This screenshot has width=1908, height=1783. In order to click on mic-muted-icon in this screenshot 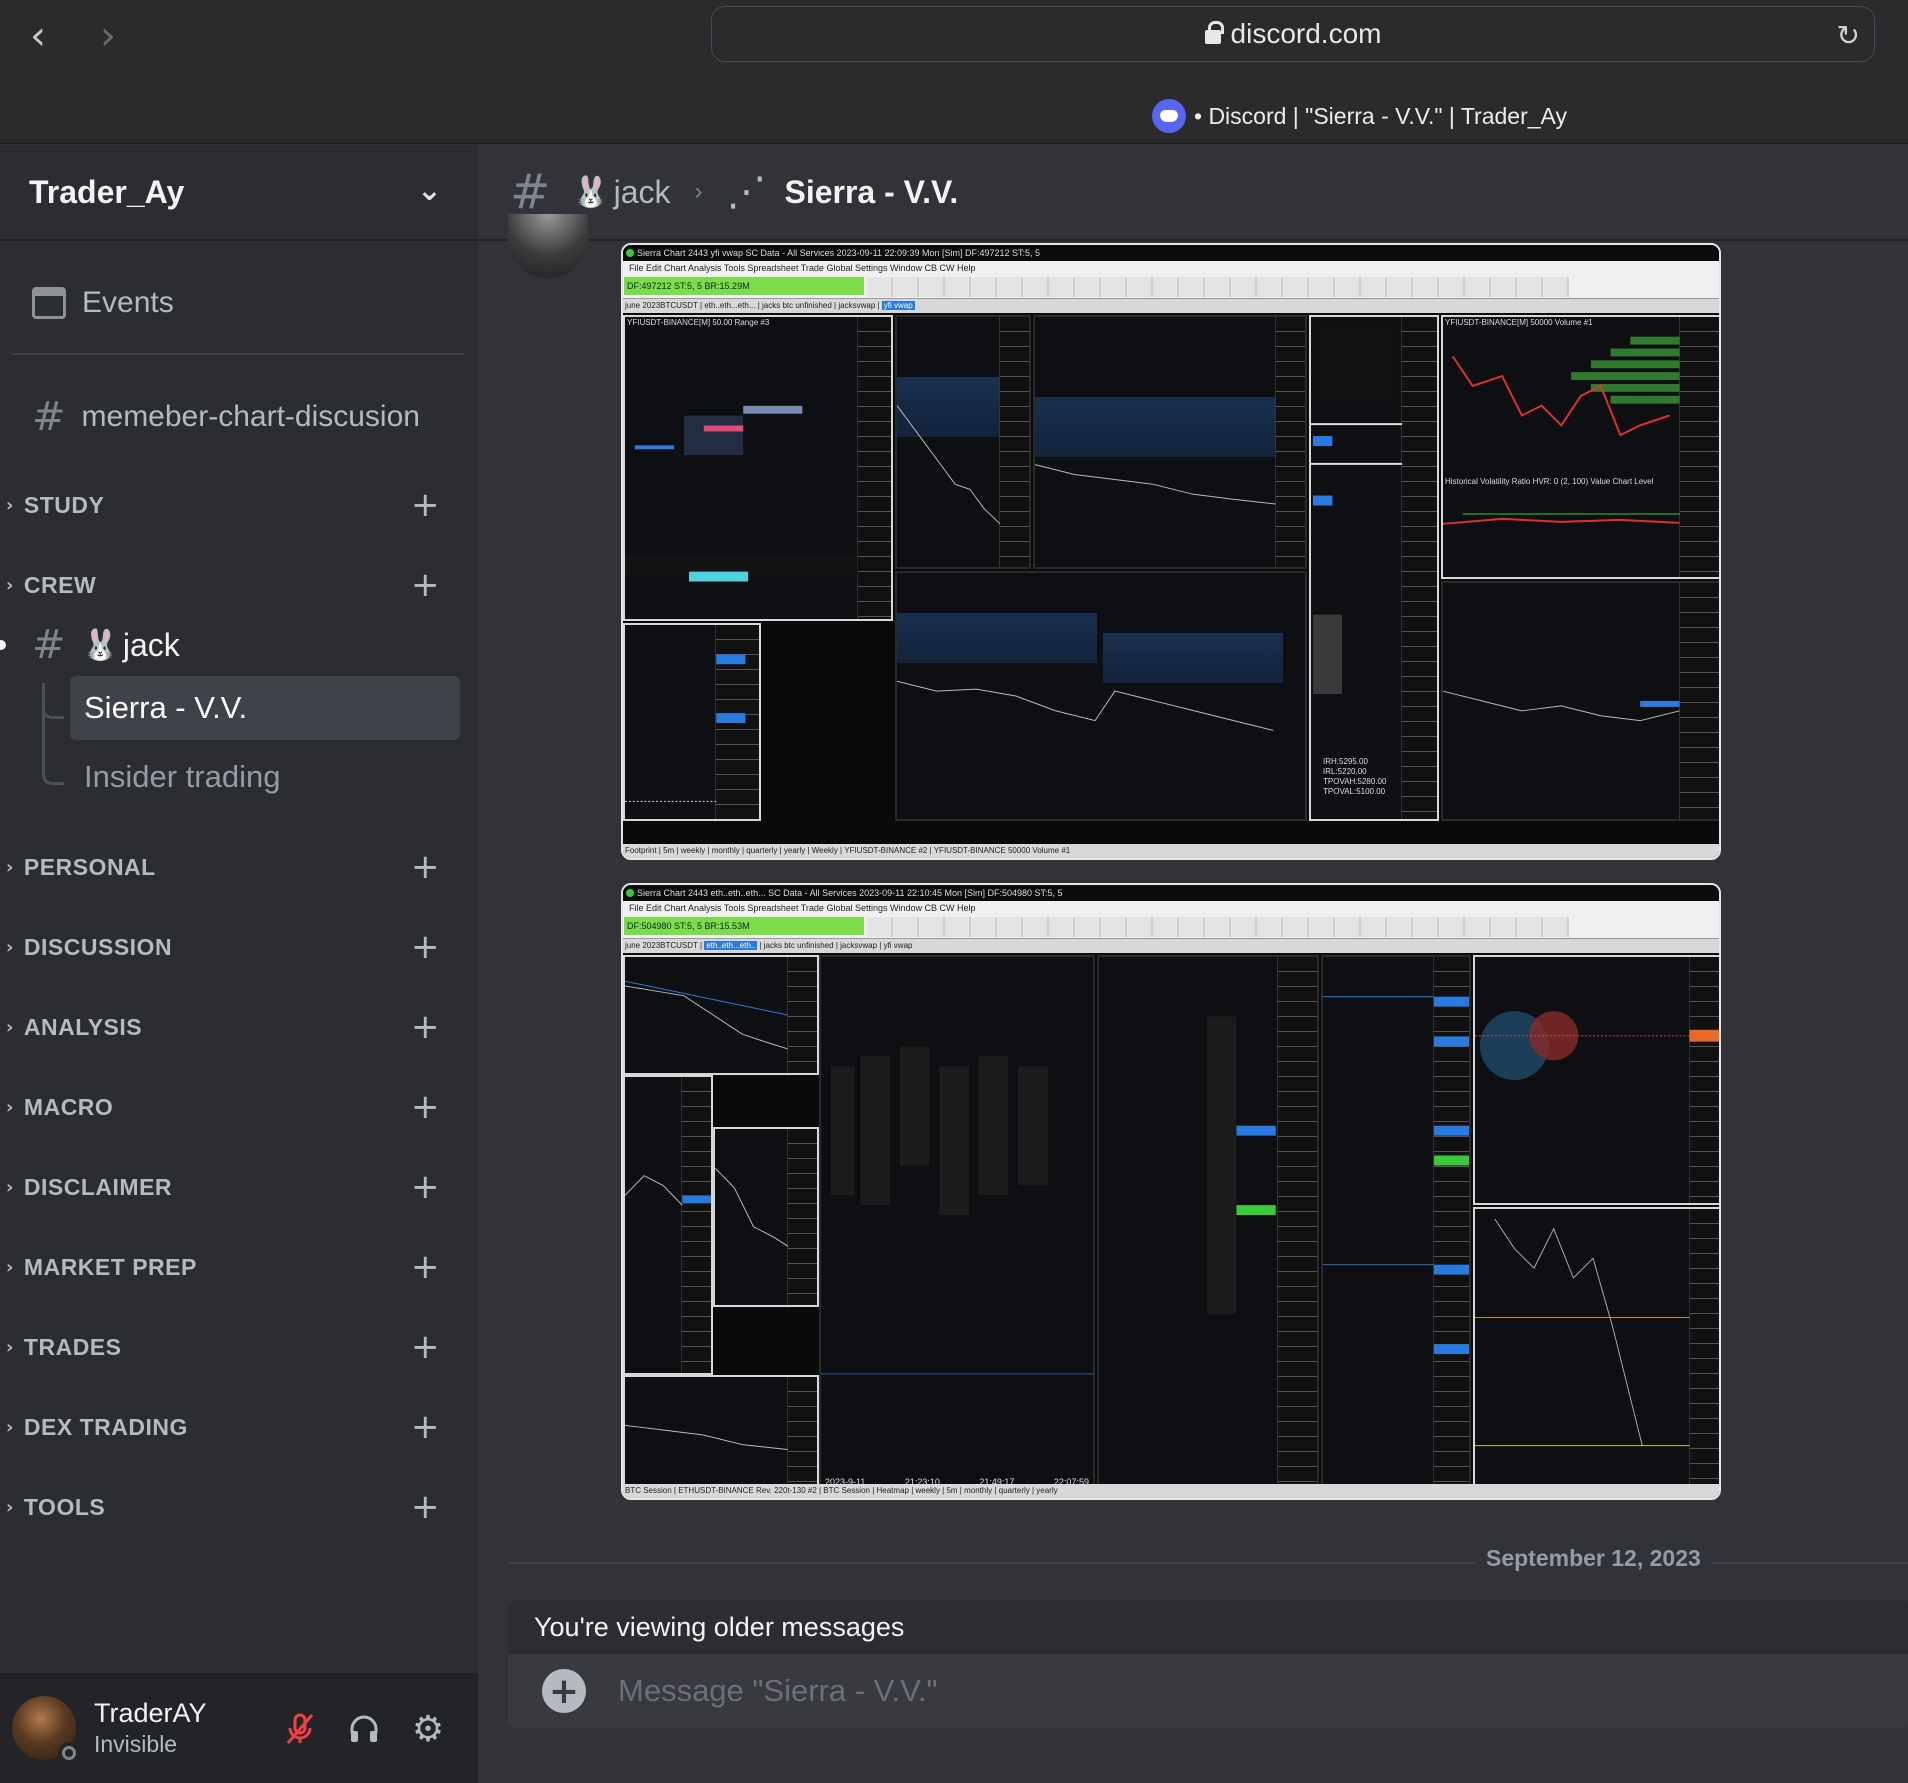, I will do `click(300, 1729)`.